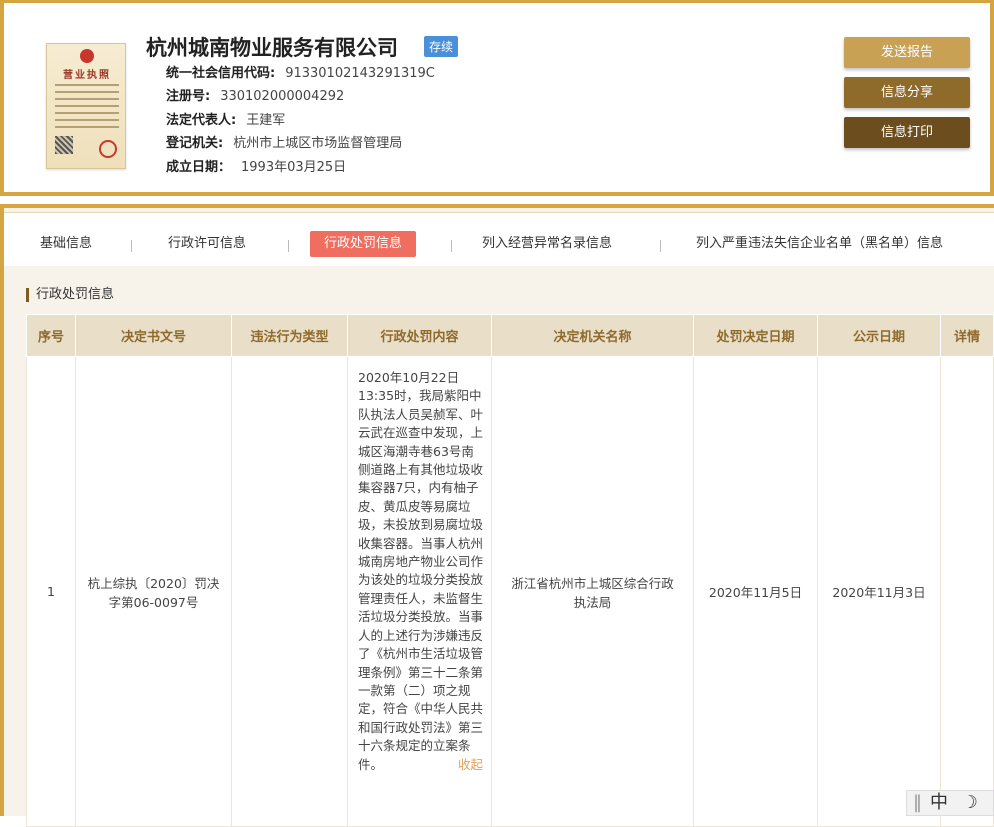 The height and width of the screenshot is (827, 994). What do you see at coordinates (592, 591) in the screenshot?
I see `cell-authority: 浙江省杭州市上城区综合行政执法局` at bounding box center [592, 591].